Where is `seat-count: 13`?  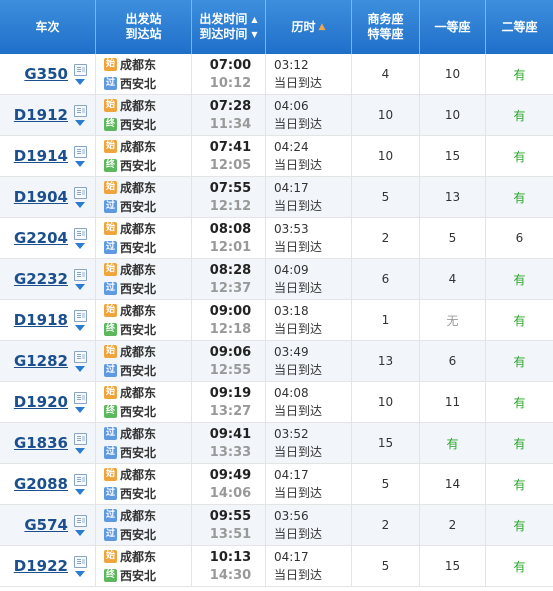
seat-count: 13 is located at coordinates (385, 361).